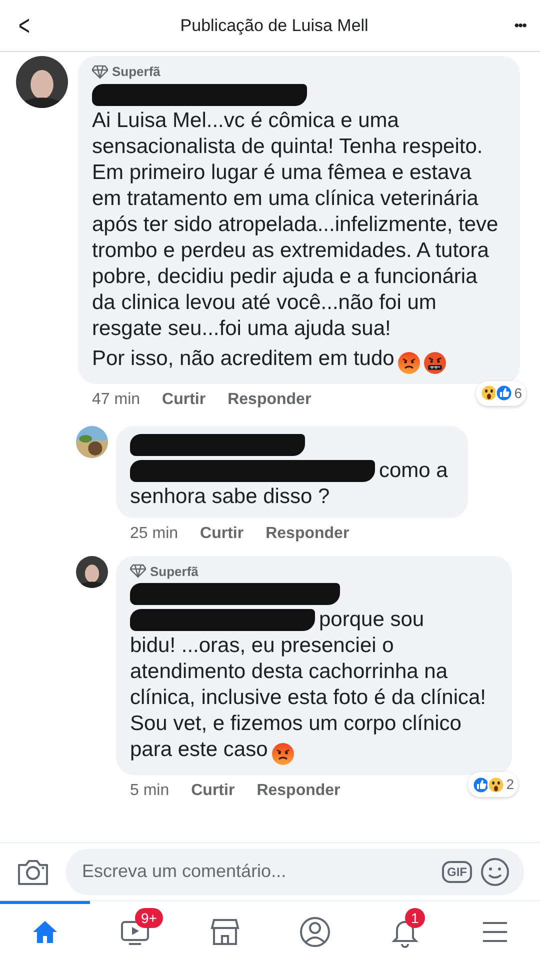 This screenshot has height=960, width=540. Describe the element at coordinates (150, 791) in the screenshot. I see `comment-time: 5 min` at that location.